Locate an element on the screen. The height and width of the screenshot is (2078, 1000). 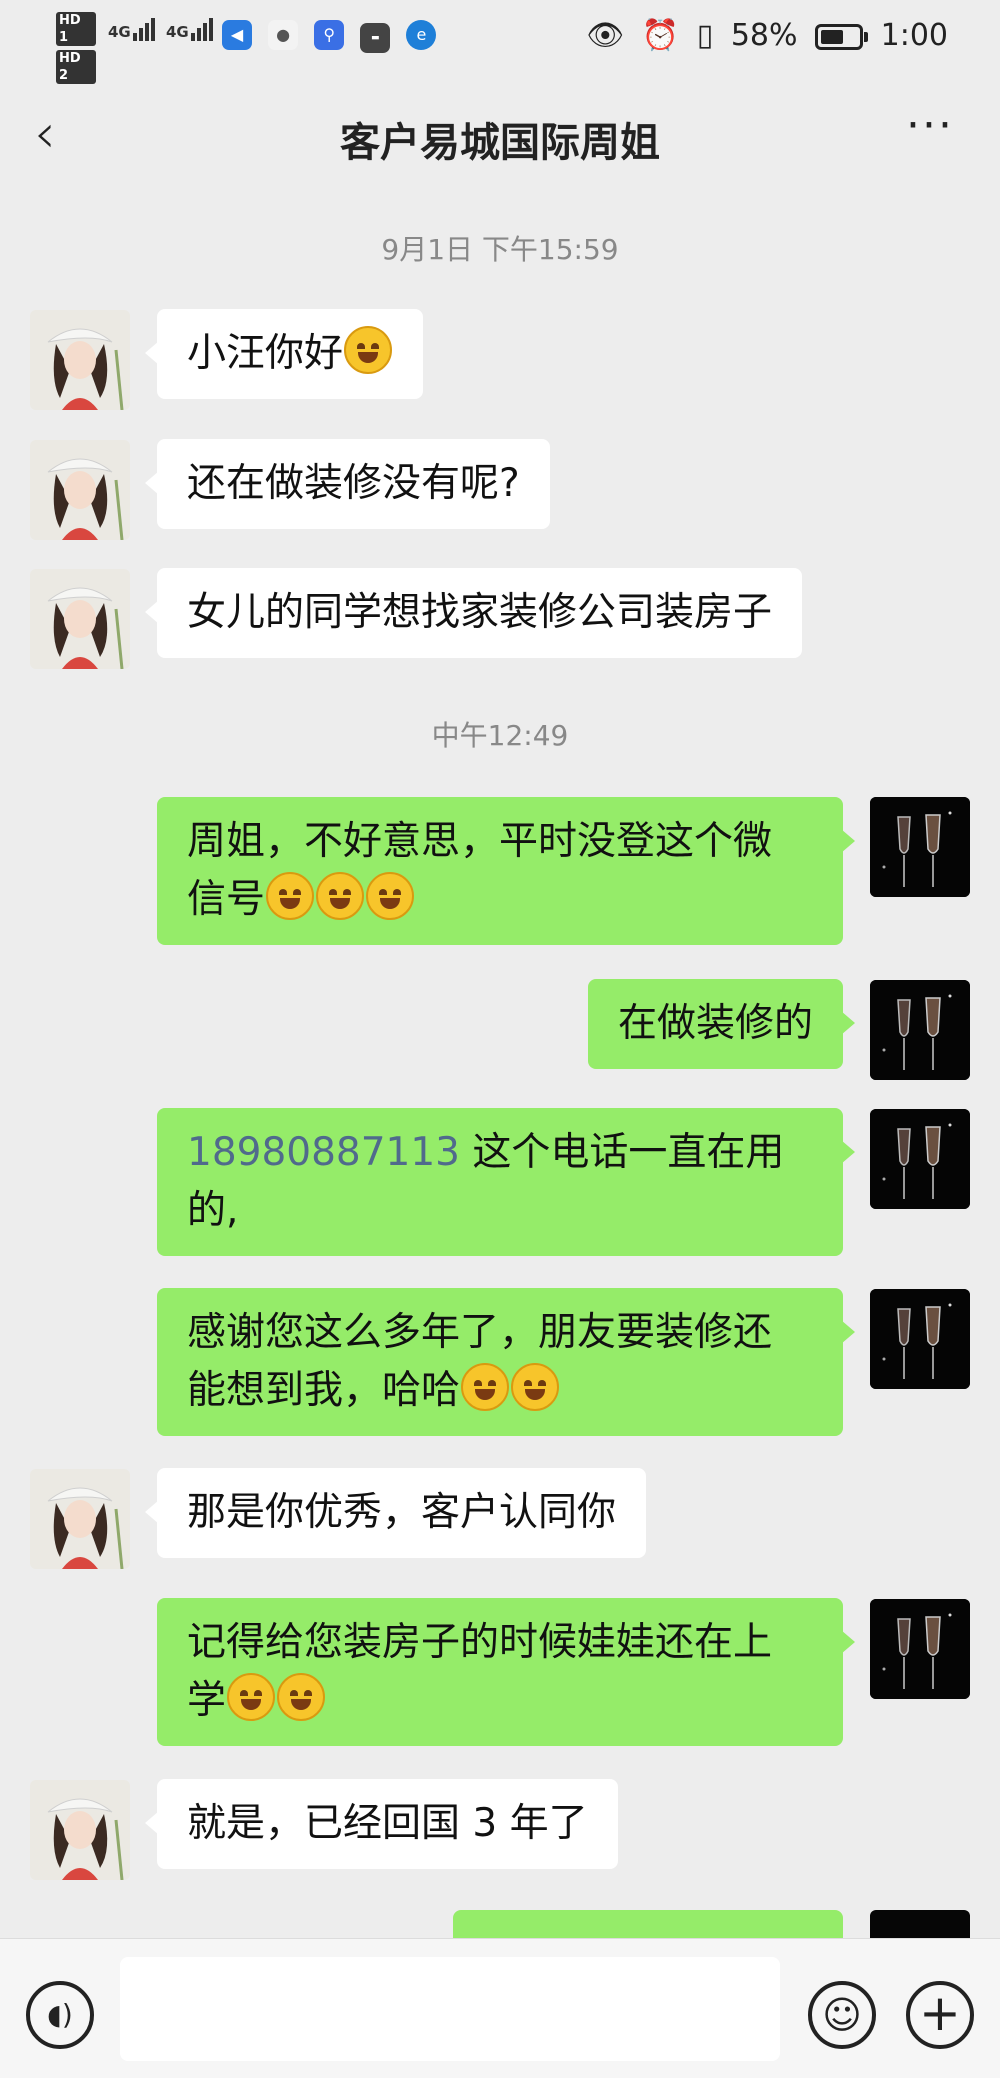
signal-2-icon: 4G is located at coordinates (190, 29).